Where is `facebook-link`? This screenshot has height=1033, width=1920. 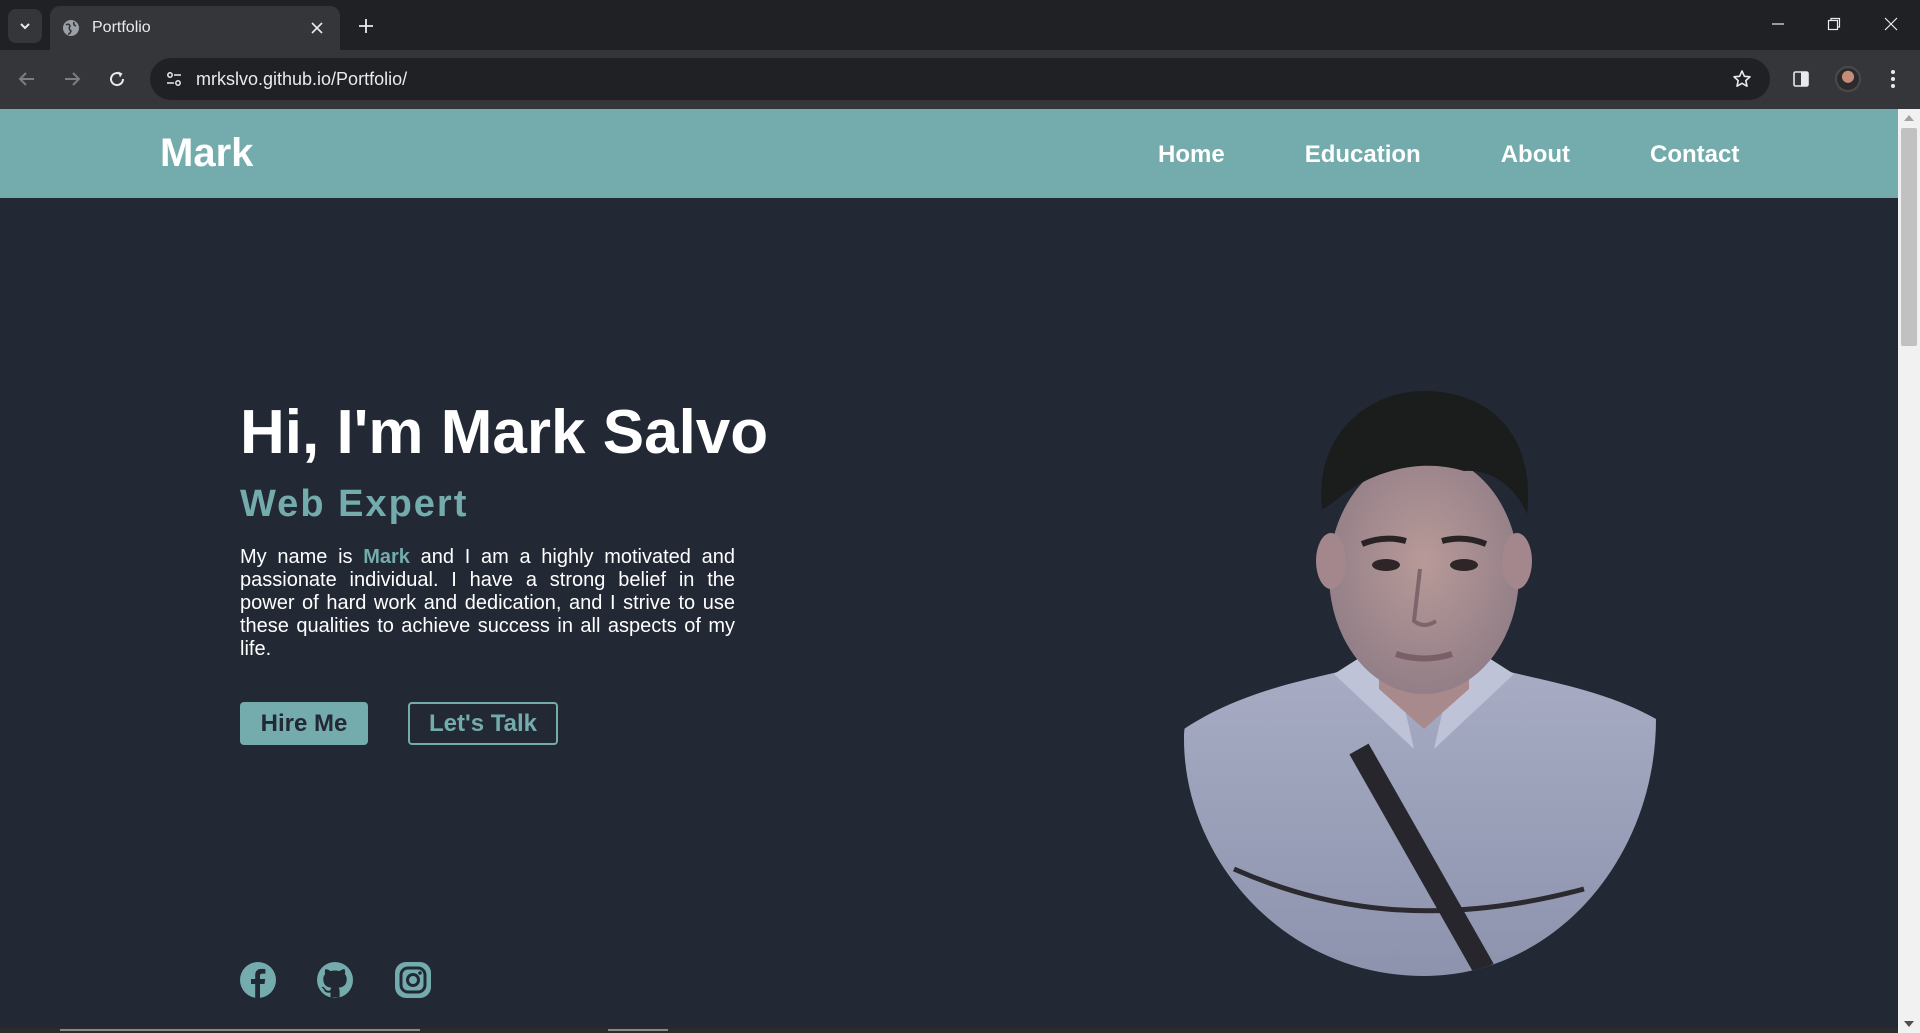
facebook-link is located at coordinates (258, 980).